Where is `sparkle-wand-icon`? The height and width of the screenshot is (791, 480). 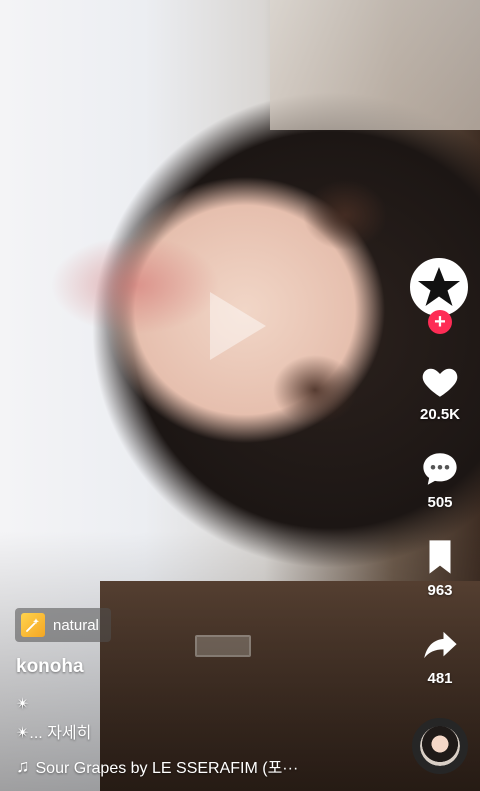 sparkle-wand-icon is located at coordinates (33, 625).